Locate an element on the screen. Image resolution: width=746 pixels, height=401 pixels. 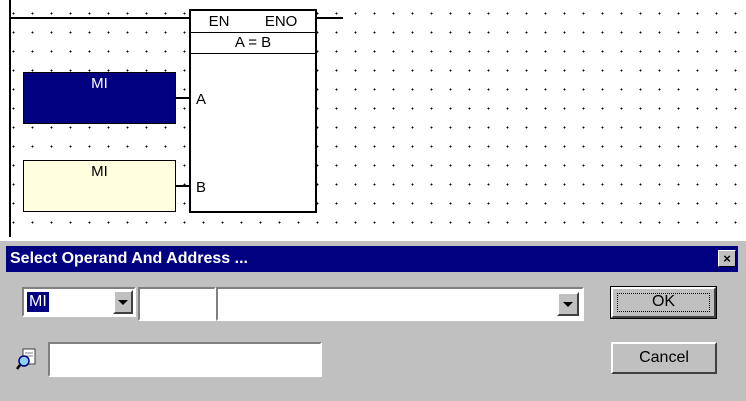
search-icon is located at coordinates (29, 360).